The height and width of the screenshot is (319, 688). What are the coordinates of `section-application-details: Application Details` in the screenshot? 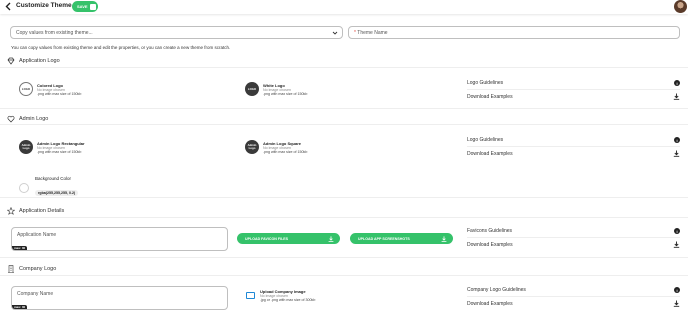 It's located at (35, 211).